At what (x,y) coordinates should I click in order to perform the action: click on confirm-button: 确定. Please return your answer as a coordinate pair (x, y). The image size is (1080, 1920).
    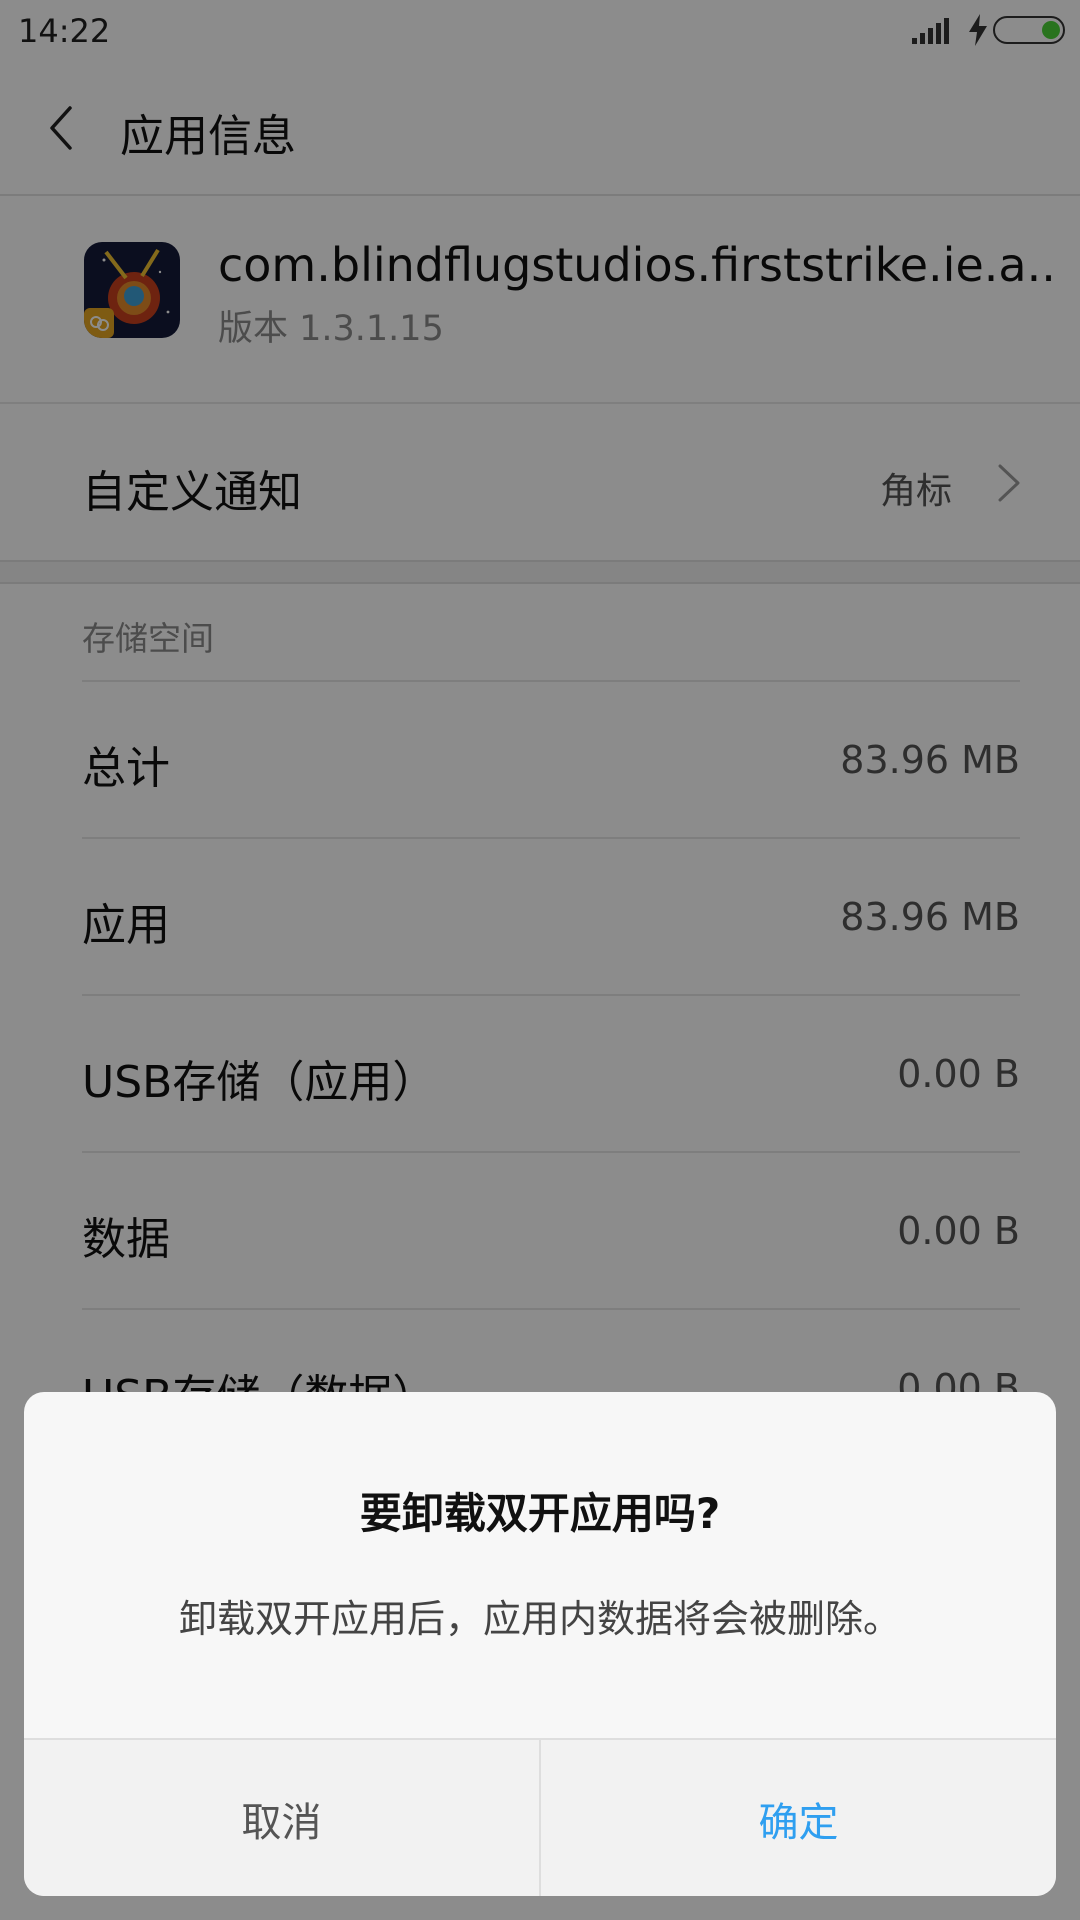
    Looking at the image, I should click on (798, 1818).